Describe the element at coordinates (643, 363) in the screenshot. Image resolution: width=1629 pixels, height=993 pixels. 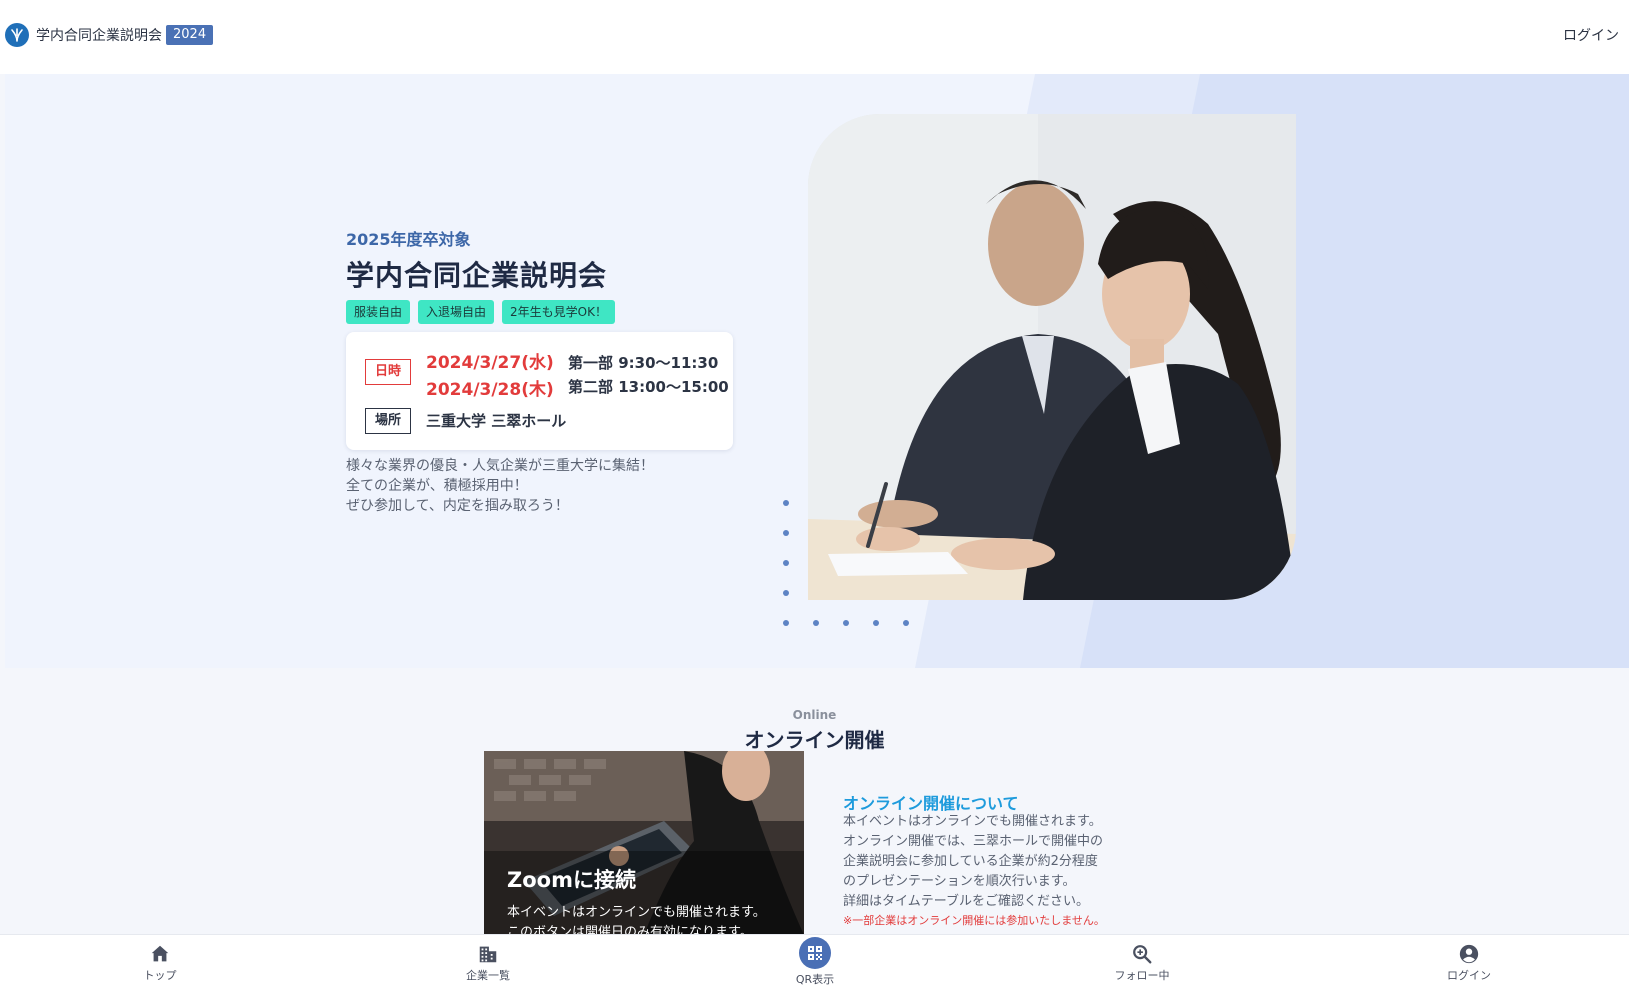
I see `session-1-time: 第一部 9:30〜11:30` at that location.